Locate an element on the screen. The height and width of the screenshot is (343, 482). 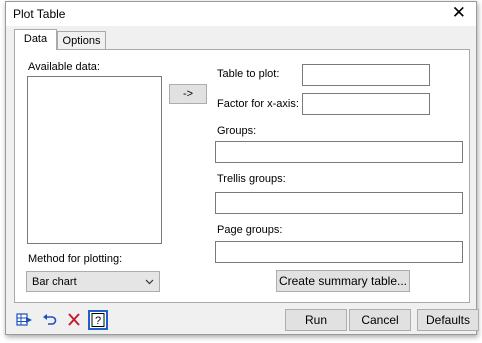
method-selected-value: Bar chart is located at coordinates (54, 282).